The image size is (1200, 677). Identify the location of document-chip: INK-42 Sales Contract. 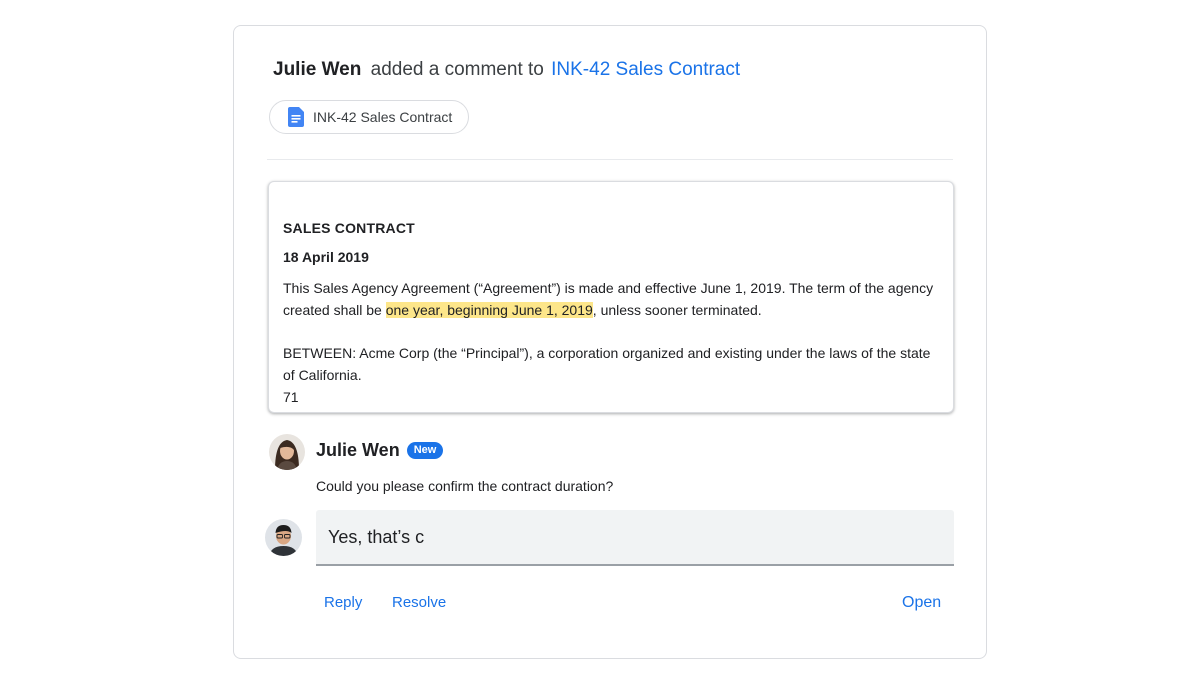
(369, 117).